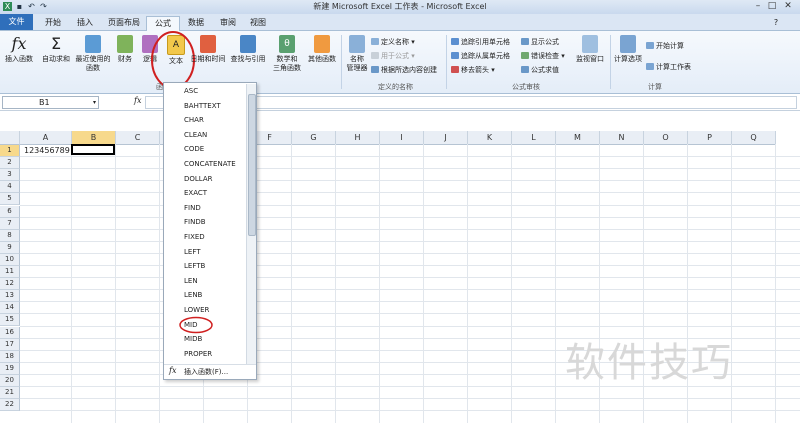 The height and width of the screenshot is (423, 800). What do you see at coordinates (94, 102) in the screenshot?
I see `chevron-down-icon: ▾` at bounding box center [94, 102].